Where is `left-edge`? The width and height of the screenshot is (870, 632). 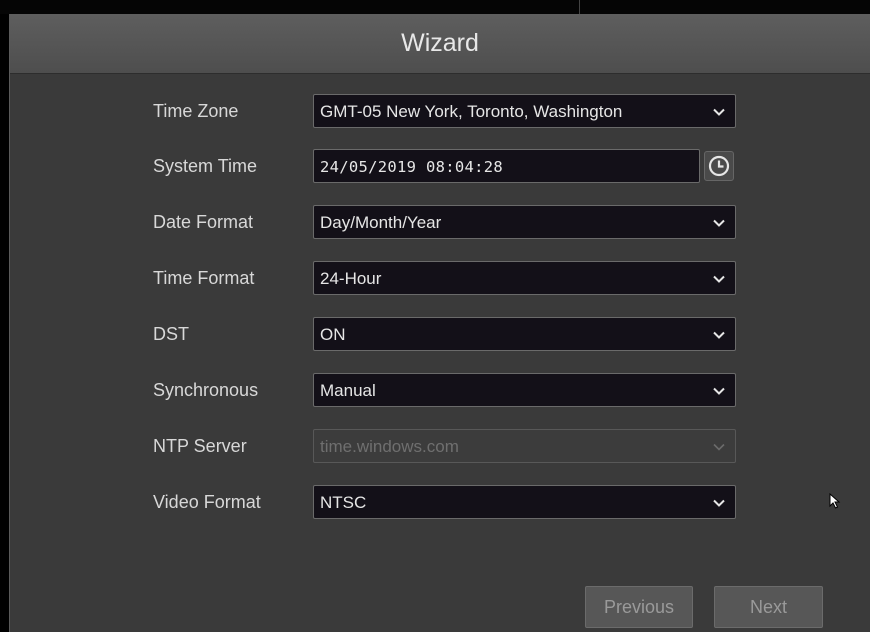
left-edge is located at coordinates (4, 323).